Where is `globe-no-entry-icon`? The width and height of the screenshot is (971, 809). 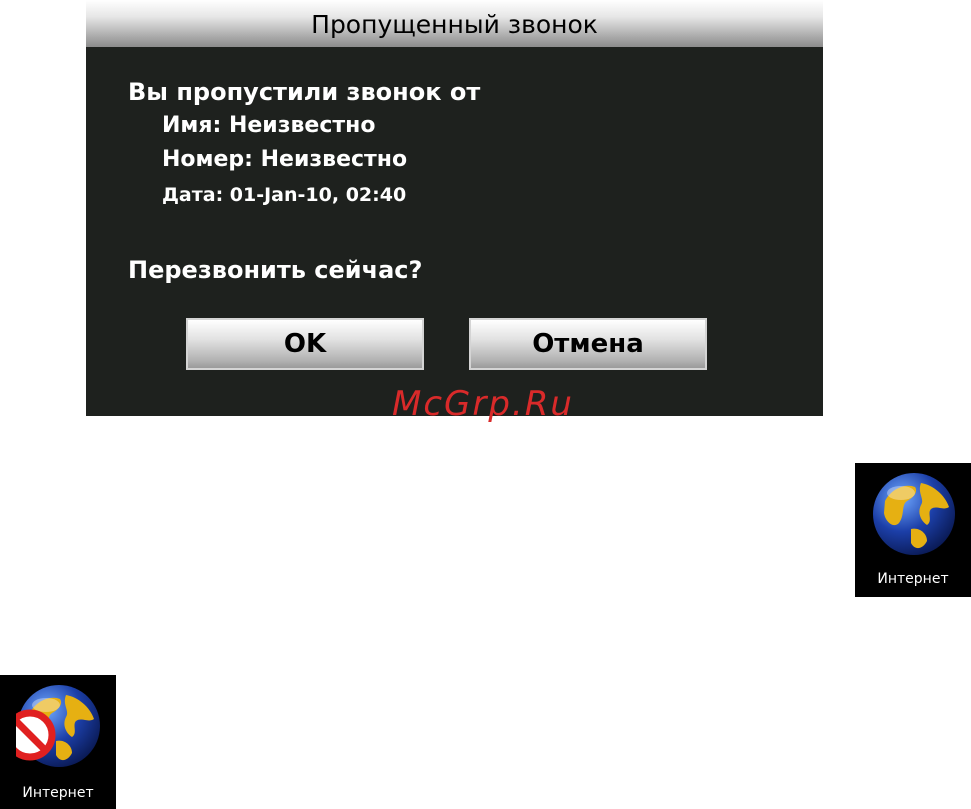
globe-no-entry-icon is located at coordinates (58, 726).